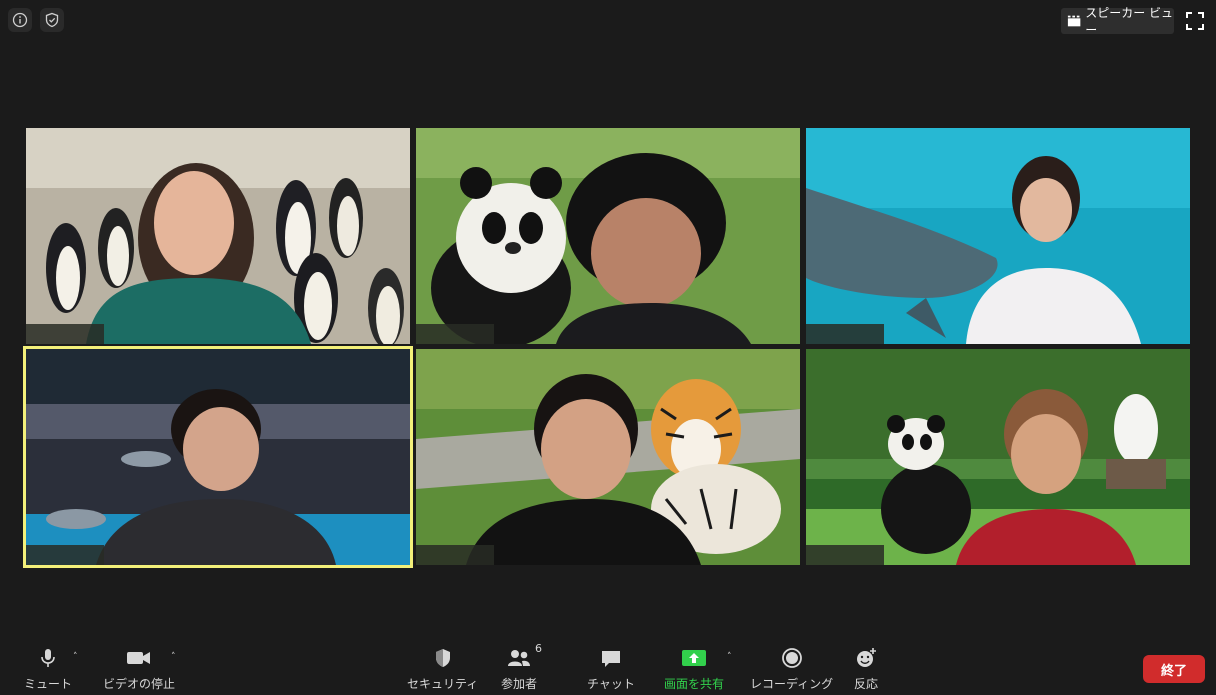 This screenshot has width=1216, height=695. What do you see at coordinates (791, 658) in the screenshot?
I see `record-icon` at bounding box center [791, 658].